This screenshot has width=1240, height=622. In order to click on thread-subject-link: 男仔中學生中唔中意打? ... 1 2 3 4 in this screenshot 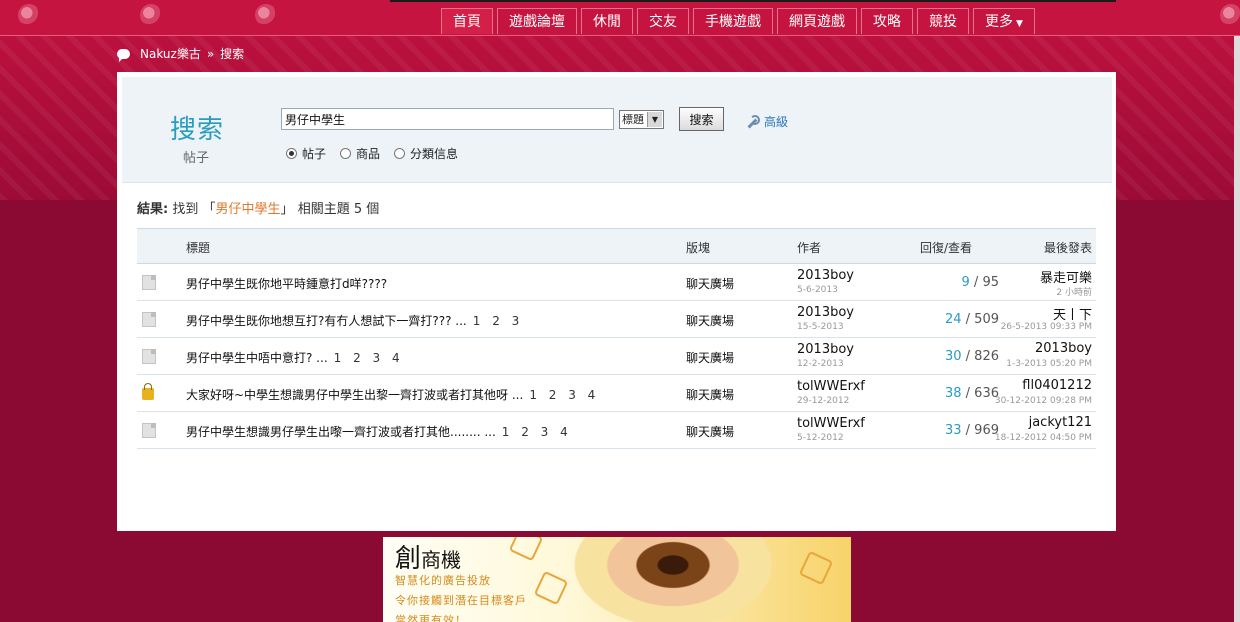, I will do `click(293, 357)`.